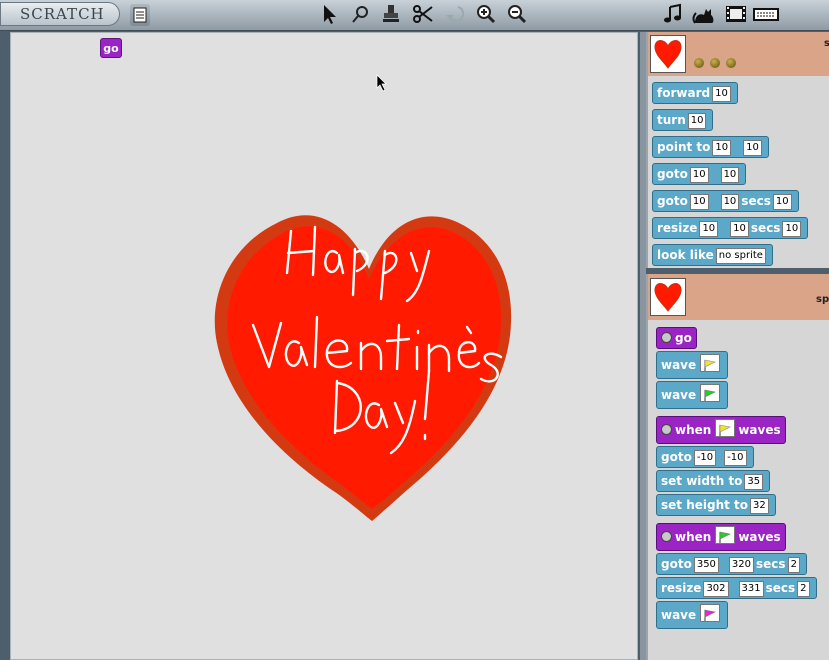 The height and width of the screenshot is (660, 829). I want to click on zoom-in-icon, so click(485, 14).